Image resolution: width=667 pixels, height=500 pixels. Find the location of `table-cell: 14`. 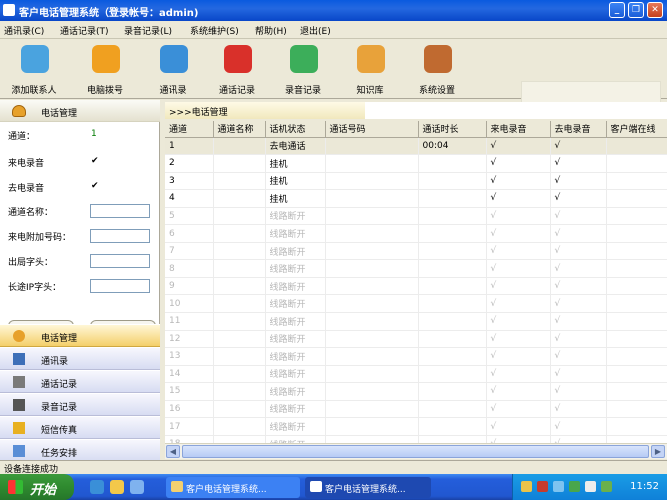

table-cell: 14 is located at coordinates (189, 374).